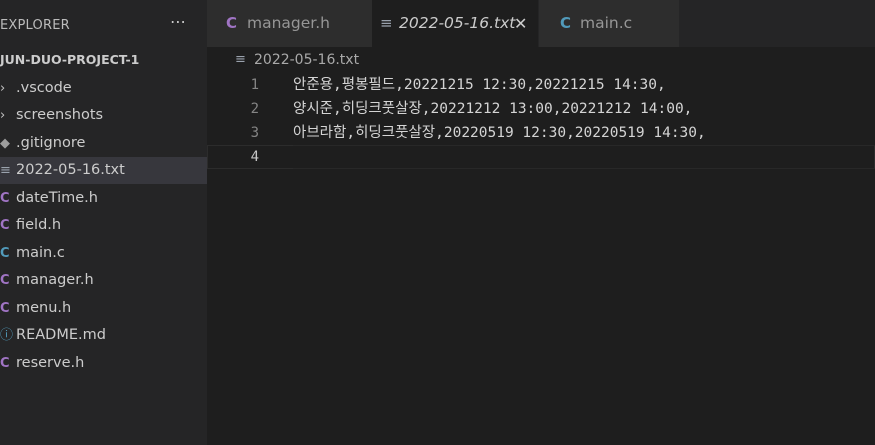  Describe the element at coordinates (584, 157) in the screenshot. I see `current-line-highlight` at that location.